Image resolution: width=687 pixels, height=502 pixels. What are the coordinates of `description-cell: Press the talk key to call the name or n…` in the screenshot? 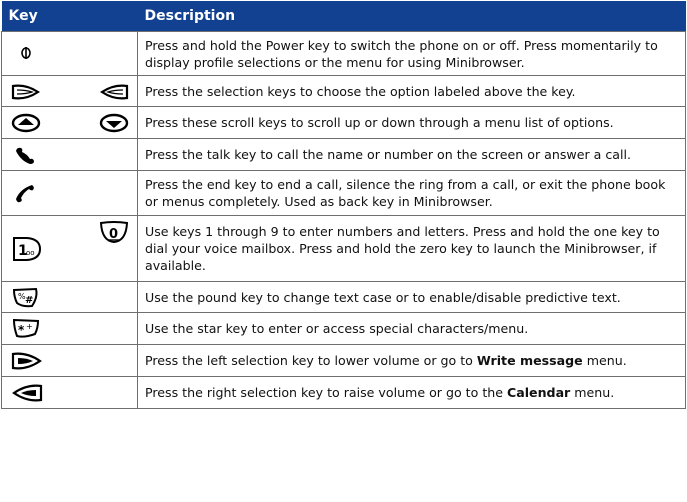 It's located at (411, 154).